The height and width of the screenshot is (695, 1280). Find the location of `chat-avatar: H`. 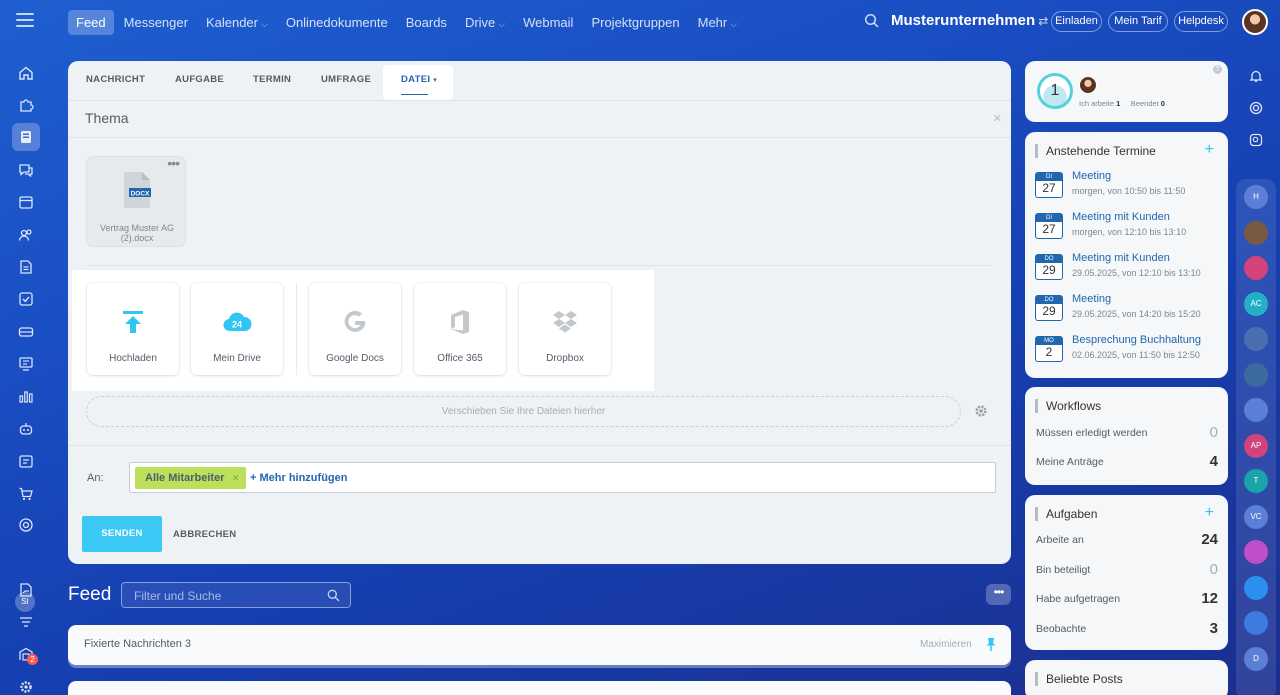

chat-avatar: H is located at coordinates (1256, 197).